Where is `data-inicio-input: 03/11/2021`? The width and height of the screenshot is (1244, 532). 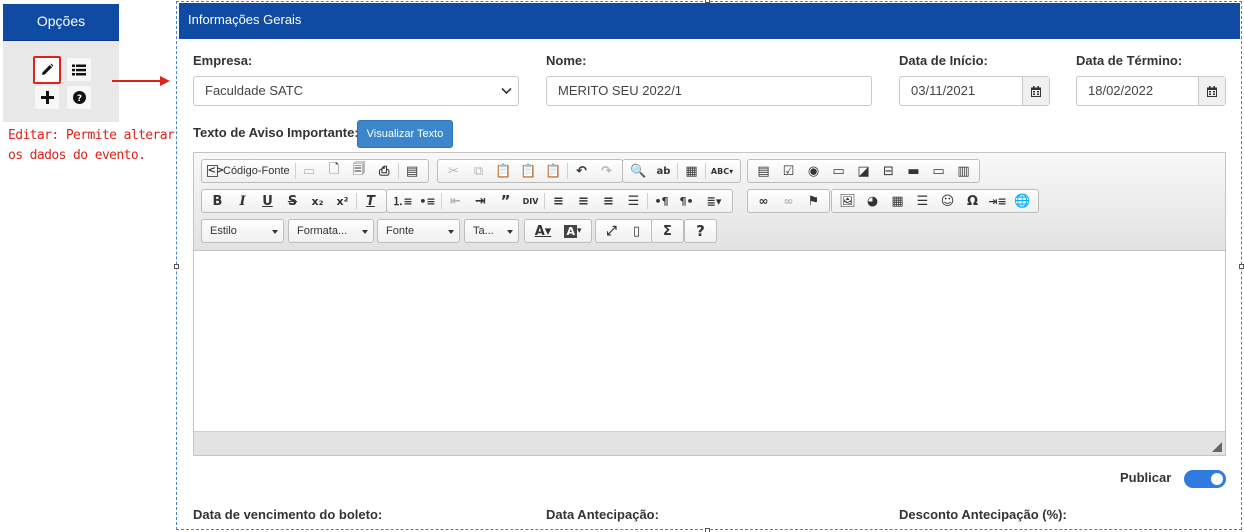 data-inicio-input: 03/11/2021 is located at coordinates (974, 91).